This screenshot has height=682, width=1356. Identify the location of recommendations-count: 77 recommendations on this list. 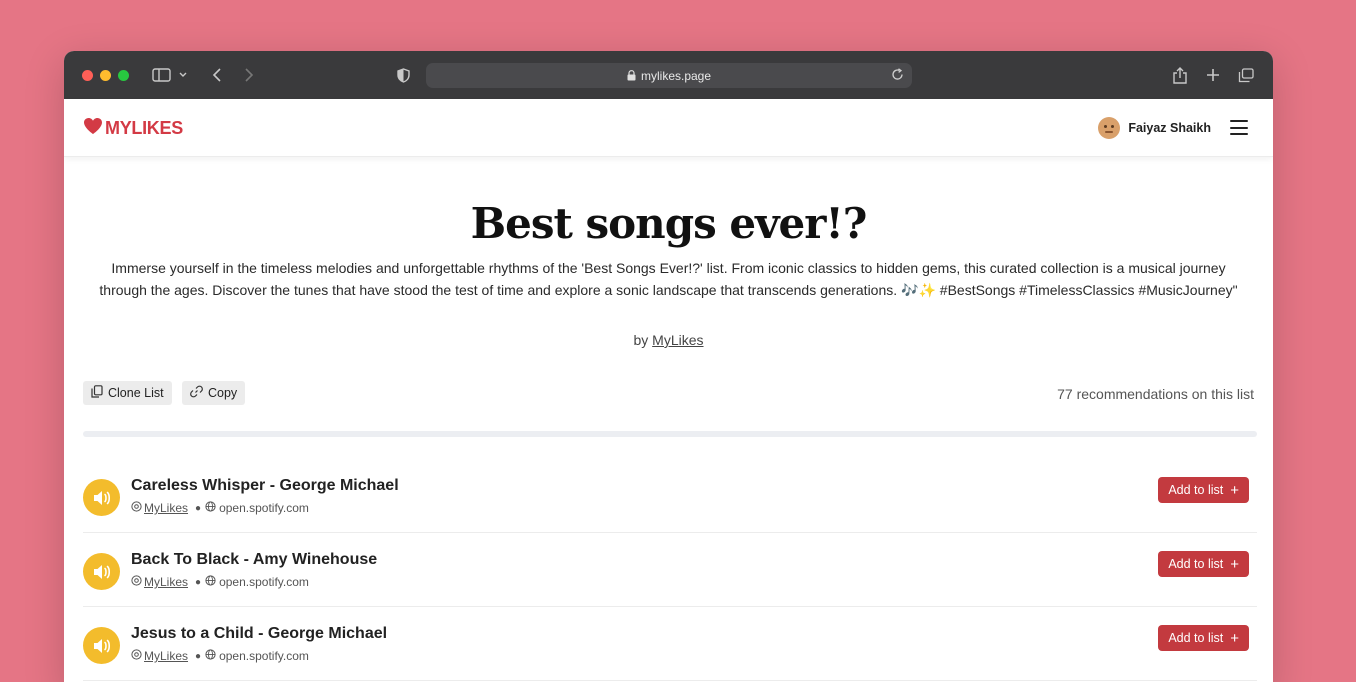
(1155, 394).